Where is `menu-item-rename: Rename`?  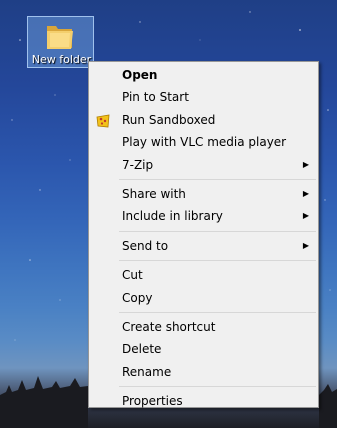 menu-item-rename: Rename is located at coordinates (203, 372).